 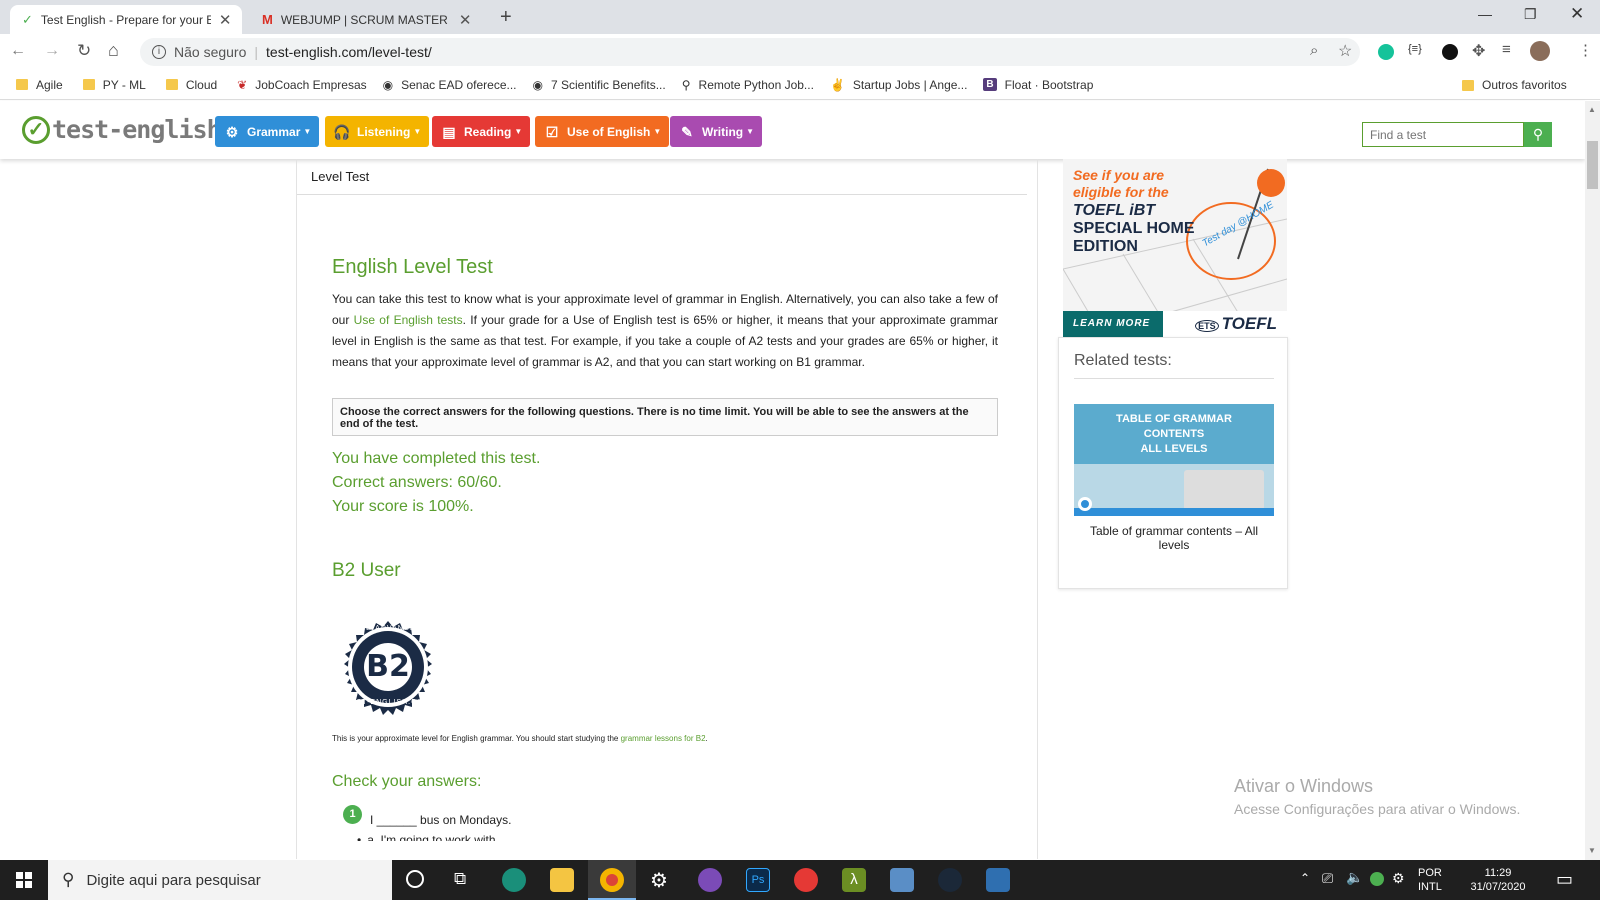 I want to click on home-icon: ⌂, so click(x=113, y=50).